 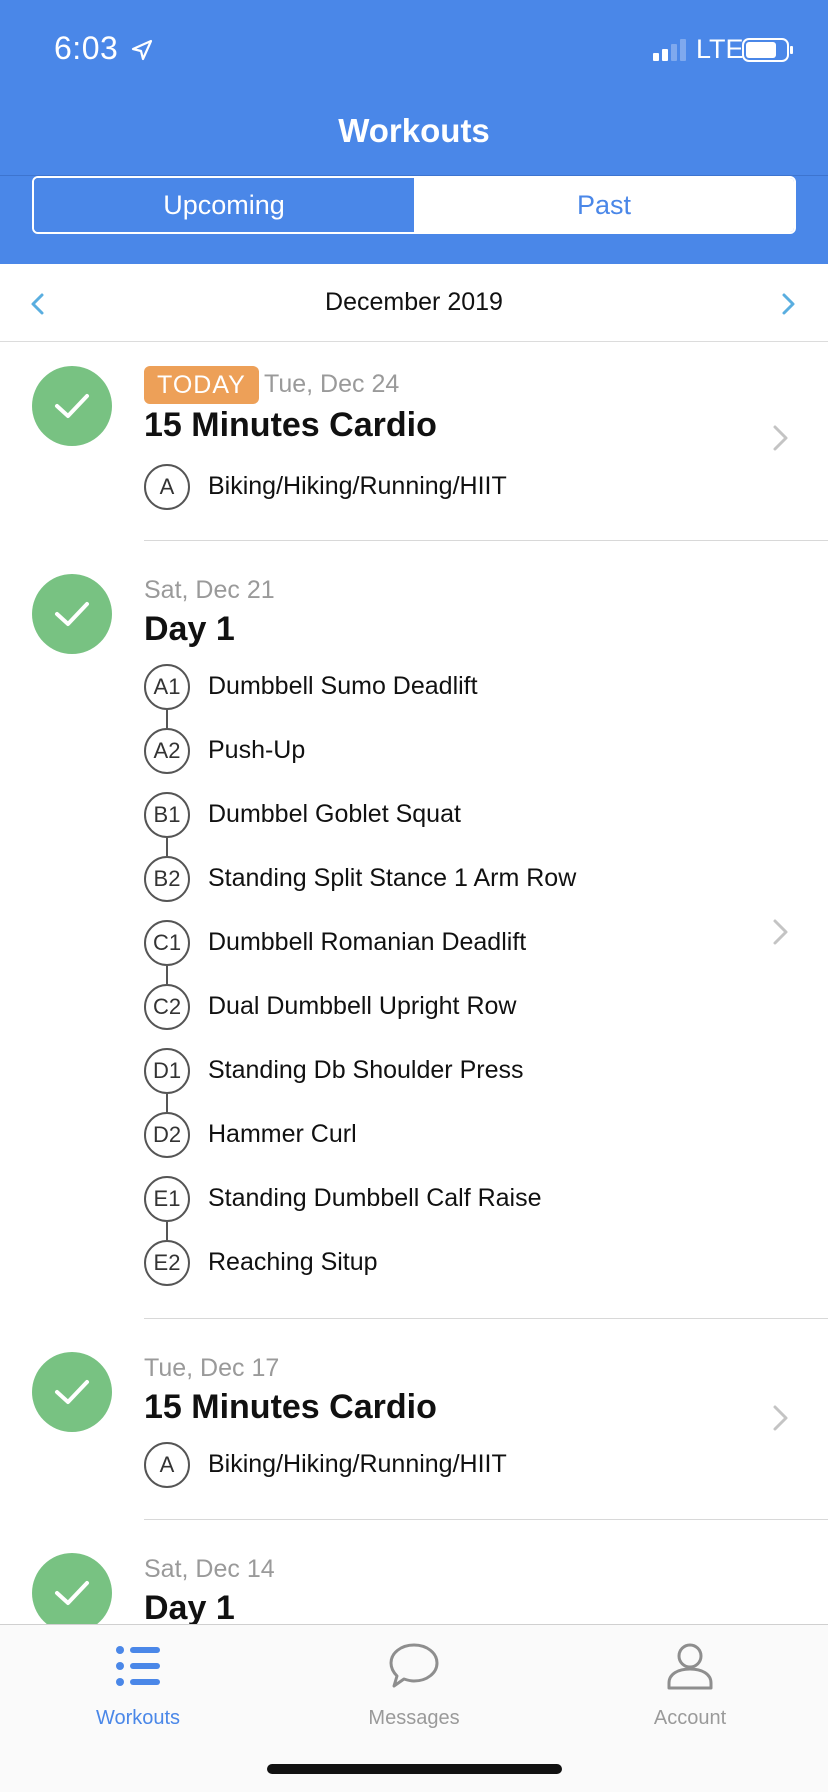 I want to click on exercise-tag: D2, so click(x=167, y=1135).